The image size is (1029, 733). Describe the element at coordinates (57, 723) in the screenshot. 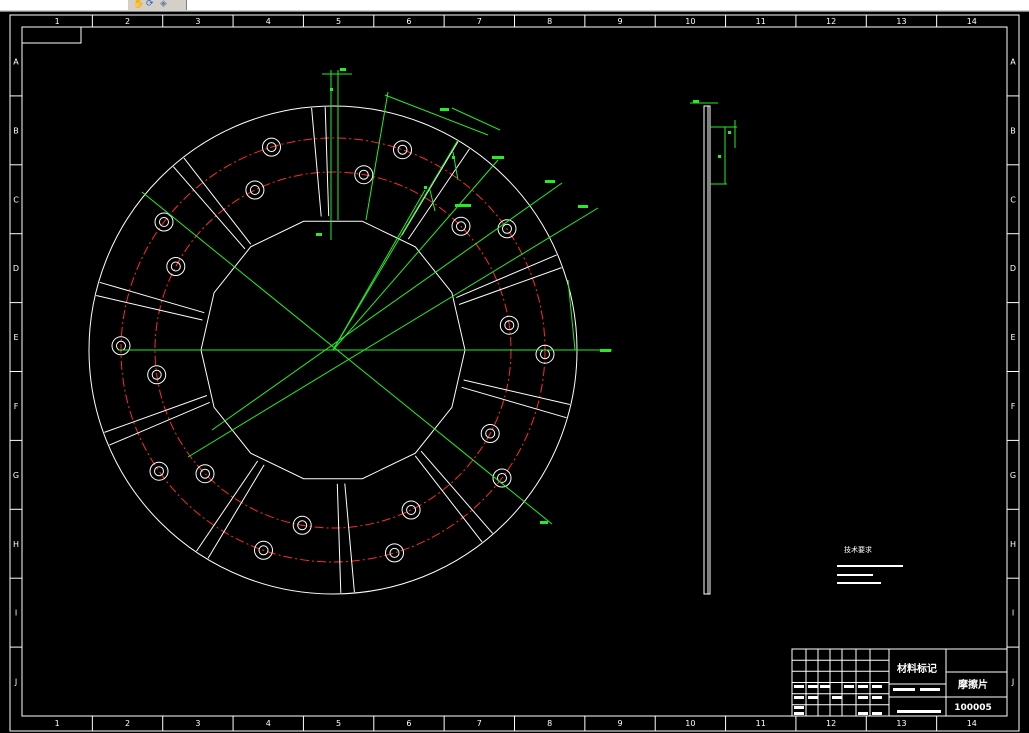

I see `column-label: 1` at that location.